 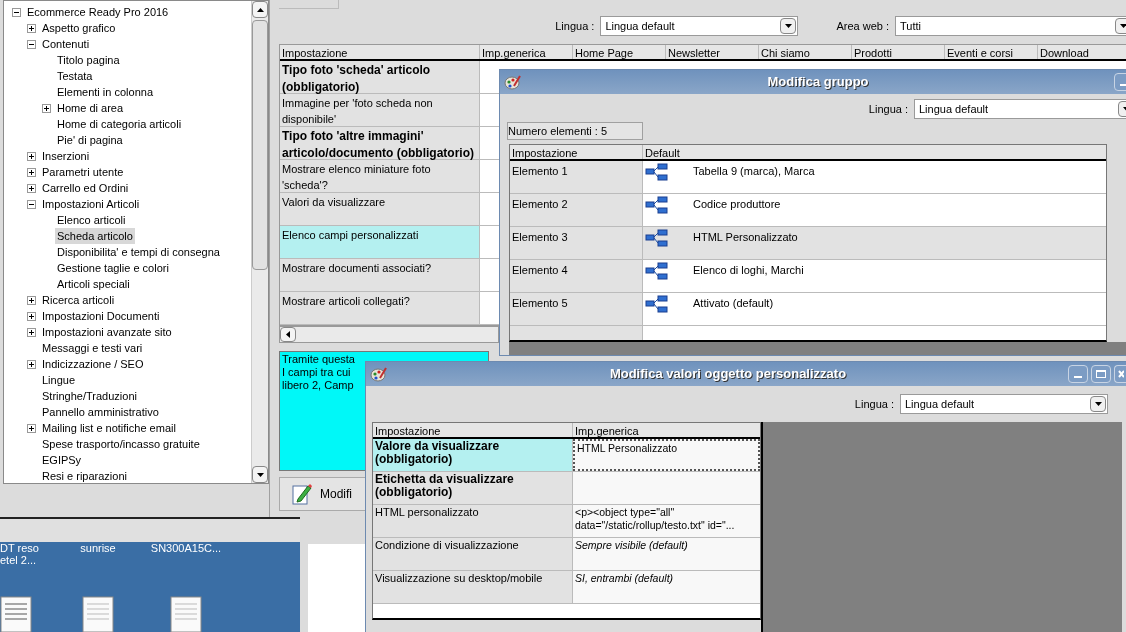 I want to click on table-cell: HTML personalizzato, so click(x=473, y=521).